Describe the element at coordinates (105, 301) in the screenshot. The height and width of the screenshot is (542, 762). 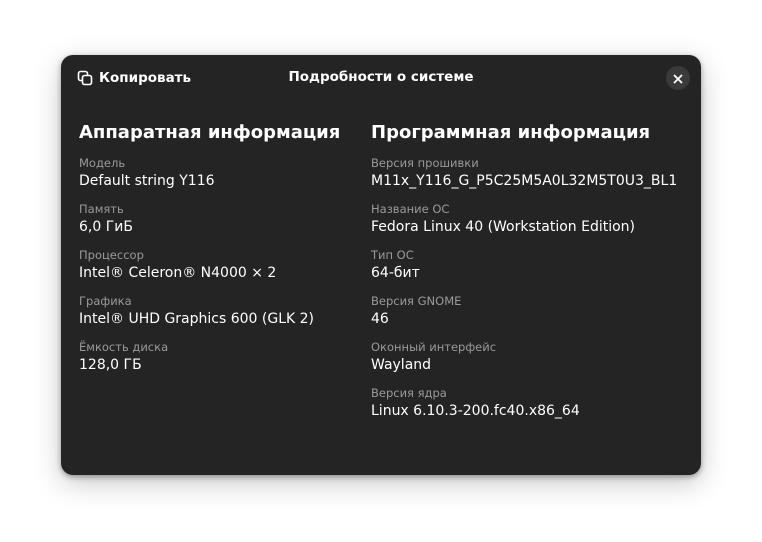
I see `row-label: Графика` at that location.